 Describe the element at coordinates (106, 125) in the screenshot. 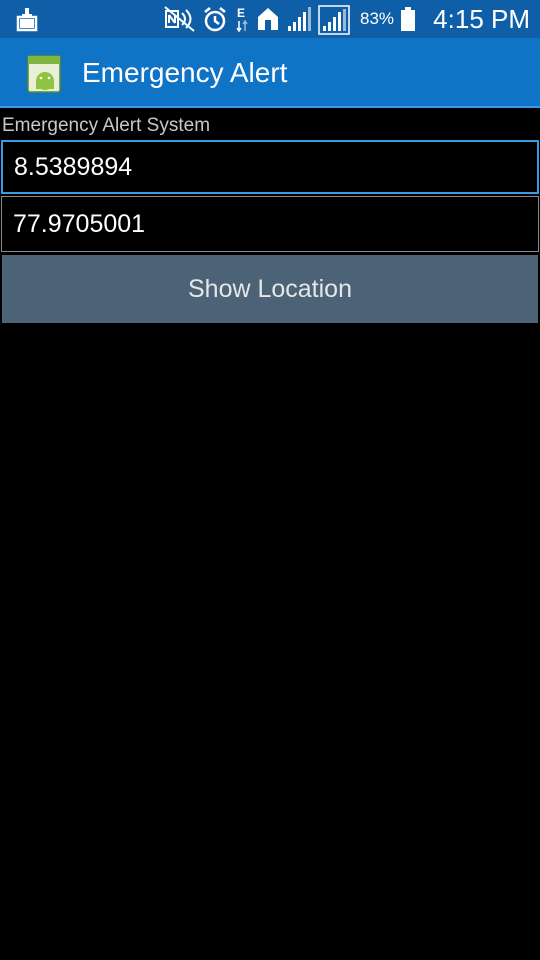

I see `page-subtitle: Emergency Alert System` at that location.